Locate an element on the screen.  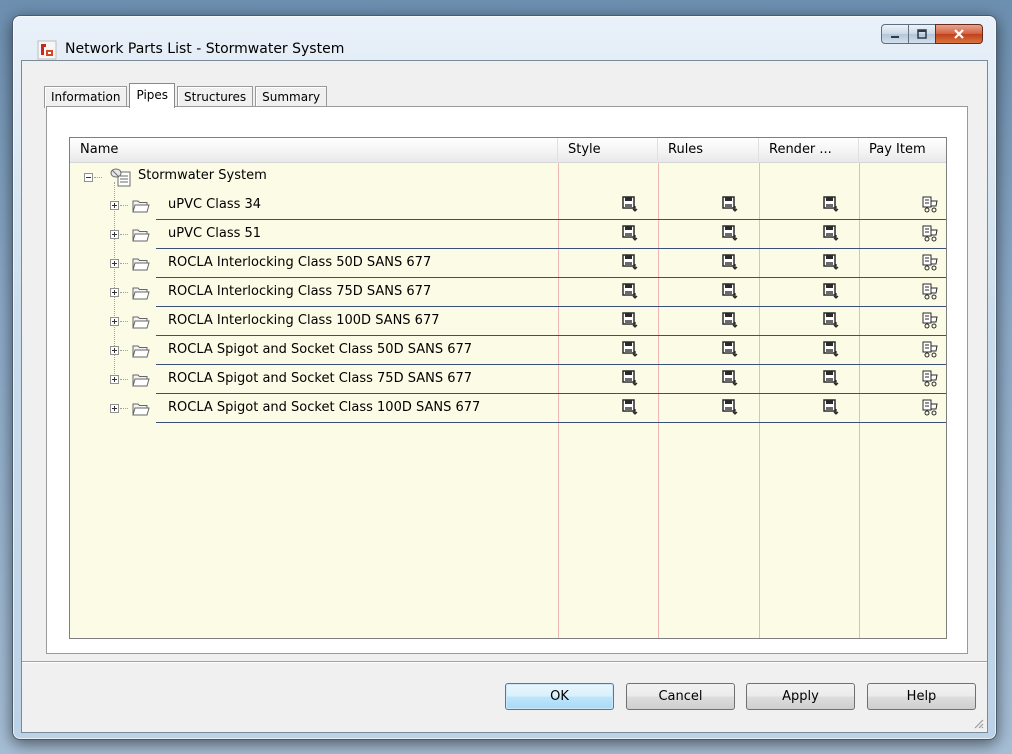
part-family-row: ROCLA Interlocking Class 50D SANS 677 is located at coordinates (508, 263).